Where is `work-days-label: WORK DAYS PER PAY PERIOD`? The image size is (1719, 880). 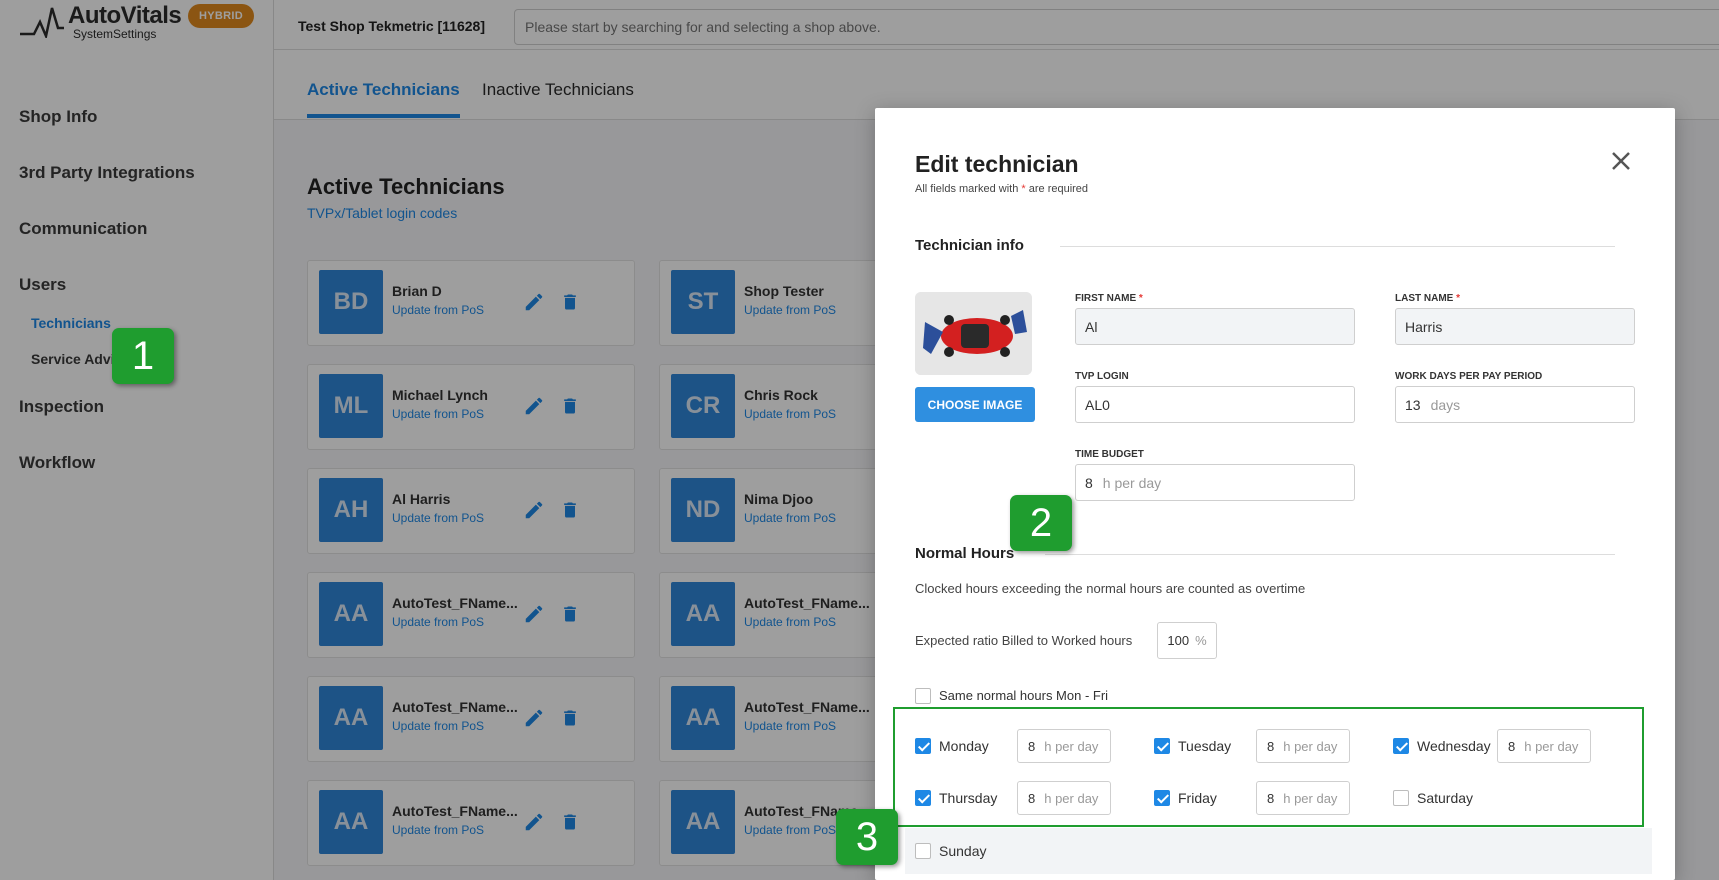 work-days-label: WORK DAYS PER PAY PERIOD is located at coordinates (1469, 376).